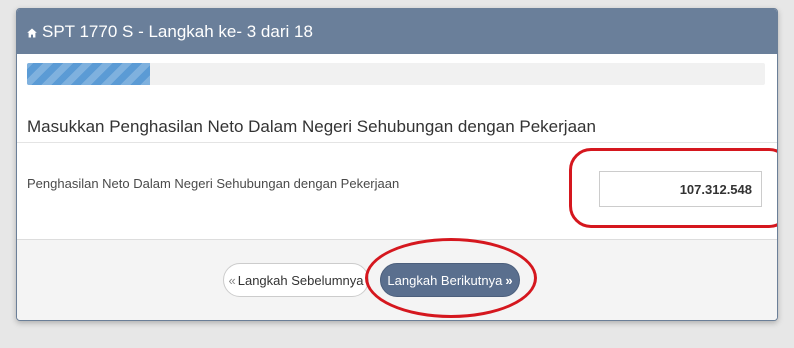 This screenshot has width=794, height=348. What do you see at coordinates (509, 280) in the screenshot?
I see `chevron-double-right-icon: »` at bounding box center [509, 280].